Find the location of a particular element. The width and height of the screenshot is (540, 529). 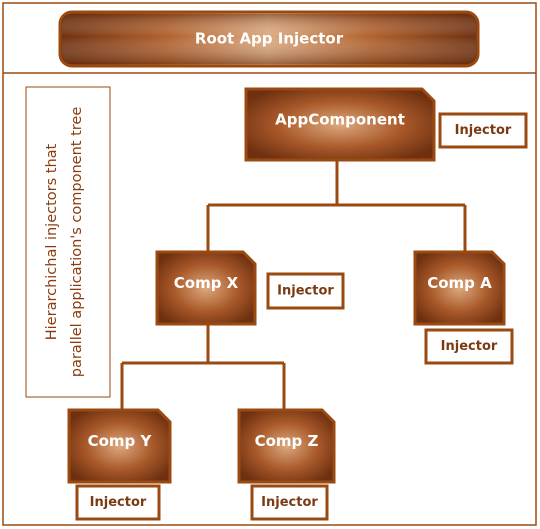

node-label: Comp Y is located at coordinates (120, 441).